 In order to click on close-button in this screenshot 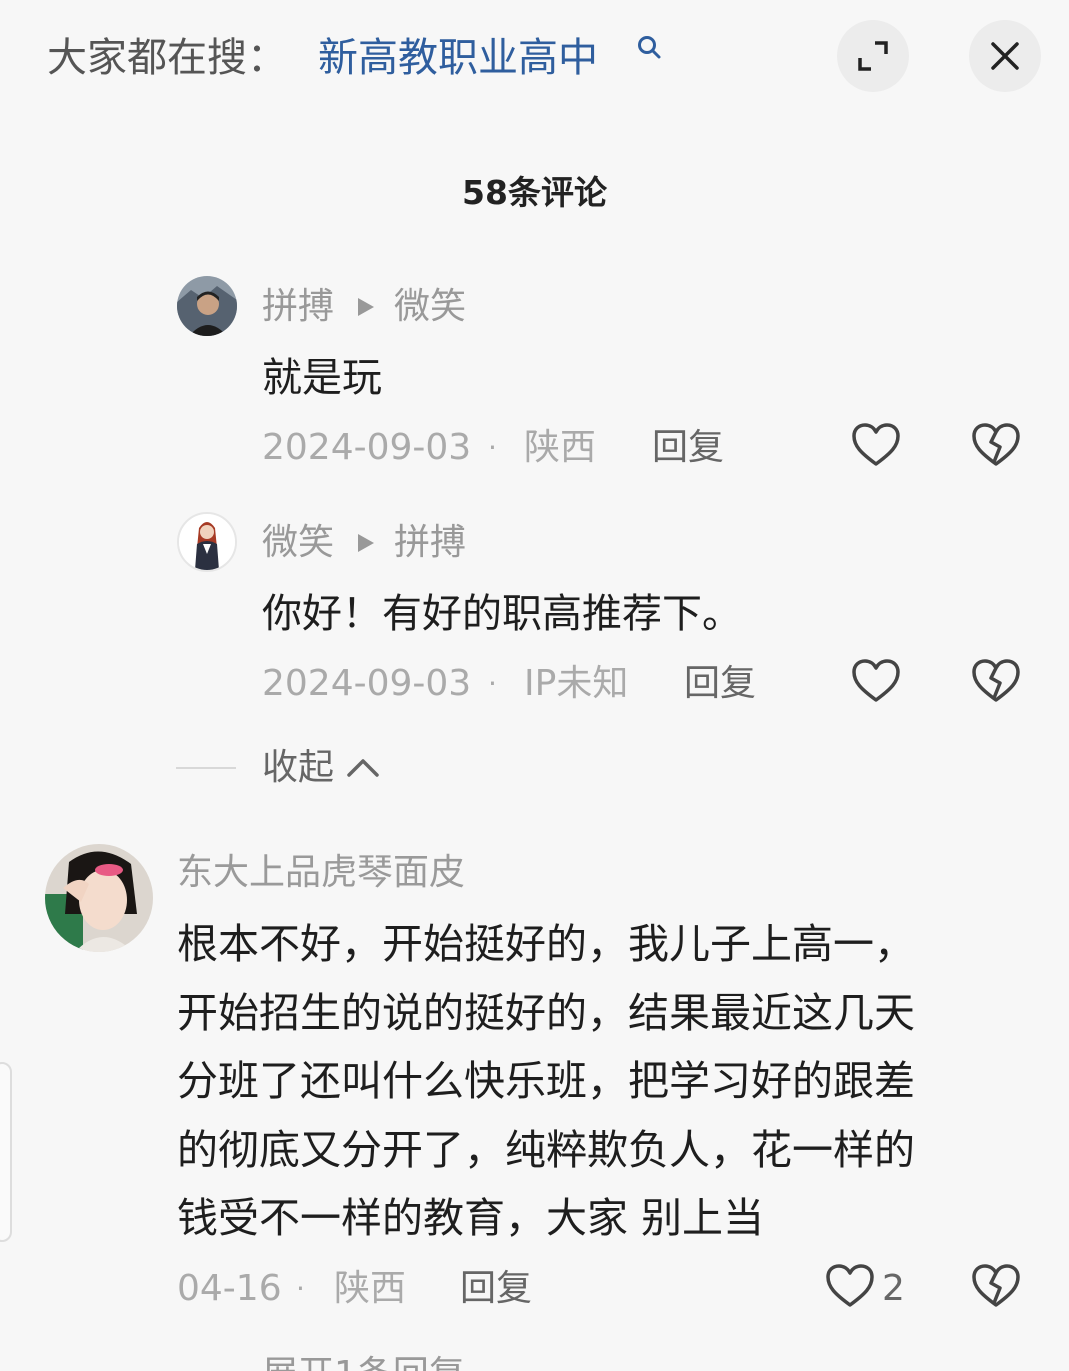, I will do `click(1005, 56)`.